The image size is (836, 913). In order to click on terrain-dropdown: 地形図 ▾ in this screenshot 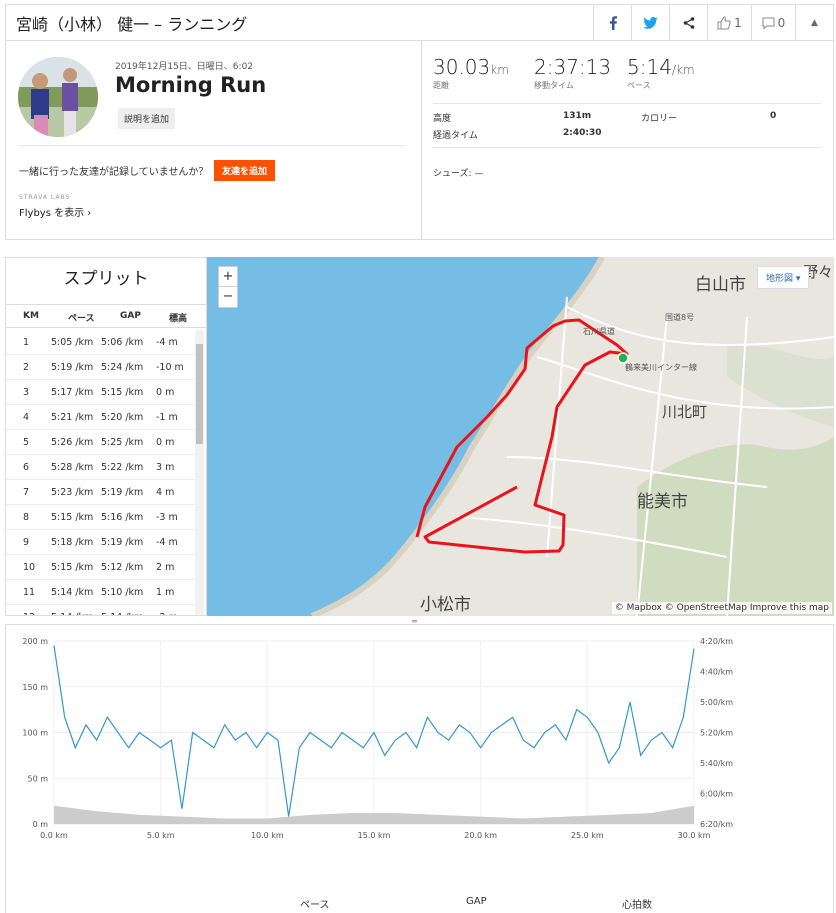, I will do `click(783, 277)`.